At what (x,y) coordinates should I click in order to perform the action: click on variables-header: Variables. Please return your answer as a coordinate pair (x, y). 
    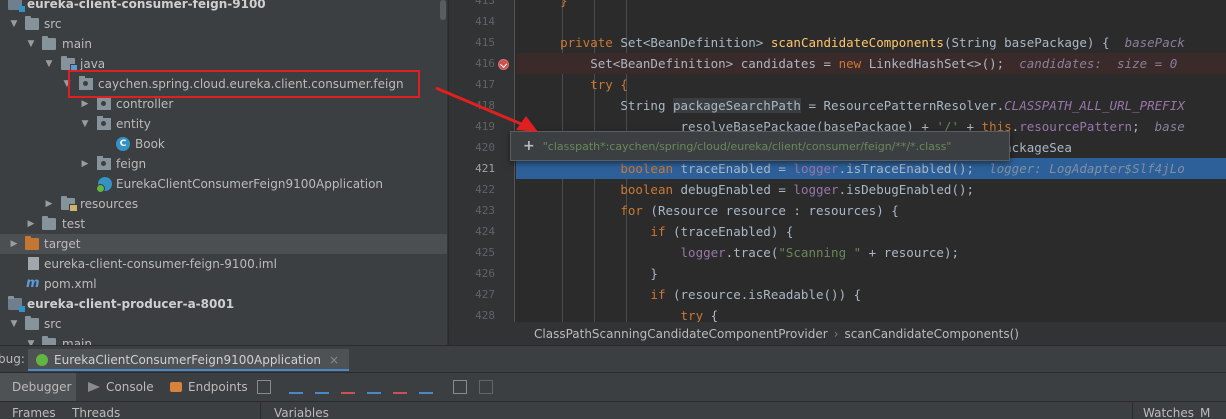
    Looking at the image, I should click on (301, 410).